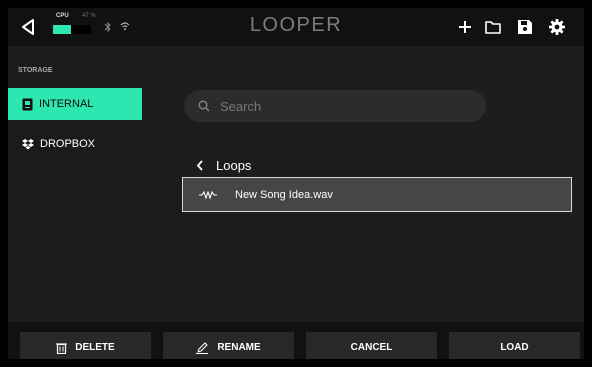 The width and height of the screenshot is (592, 367). I want to click on settings-icon, so click(557, 27).